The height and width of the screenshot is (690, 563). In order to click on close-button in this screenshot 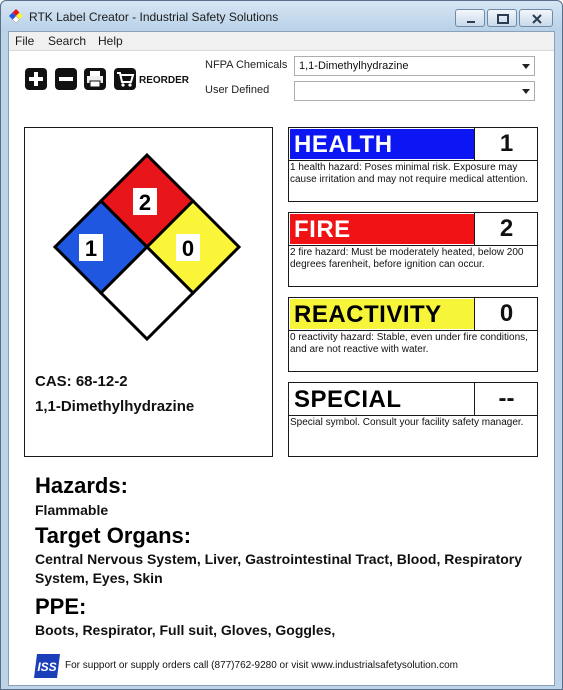, I will do `click(536, 18)`.